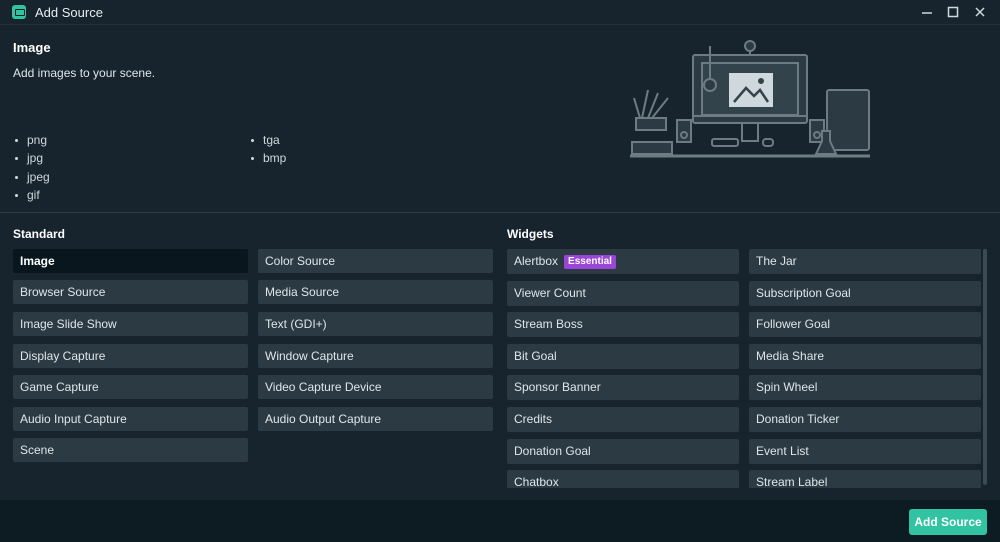  I want to click on source-description: Add images to your scene., so click(84, 73).